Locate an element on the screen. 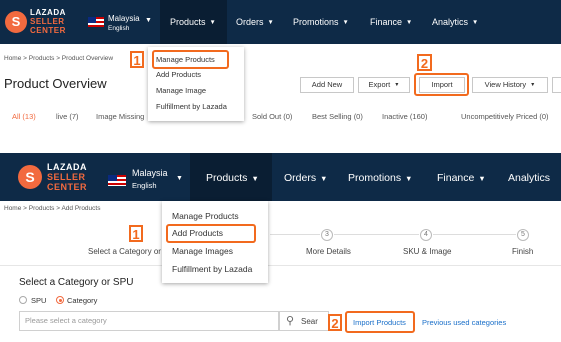 The width and height of the screenshot is (561, 342). filter-live: live (7) is located at coordinates (67, 116).